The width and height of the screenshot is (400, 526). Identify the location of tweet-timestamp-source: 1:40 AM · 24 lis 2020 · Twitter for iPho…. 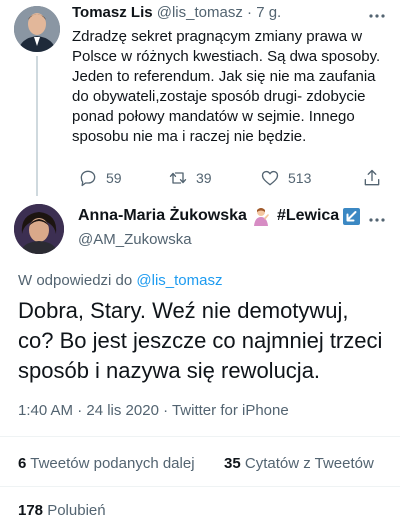
(153, 410).